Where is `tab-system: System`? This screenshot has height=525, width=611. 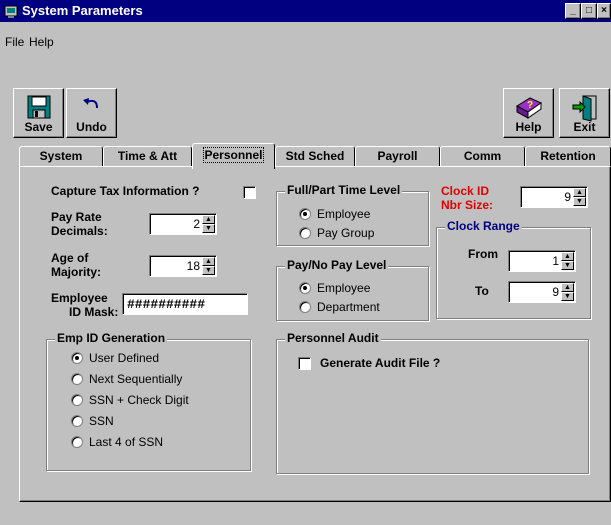
tab-system: System is located at coordinates (61, 156).